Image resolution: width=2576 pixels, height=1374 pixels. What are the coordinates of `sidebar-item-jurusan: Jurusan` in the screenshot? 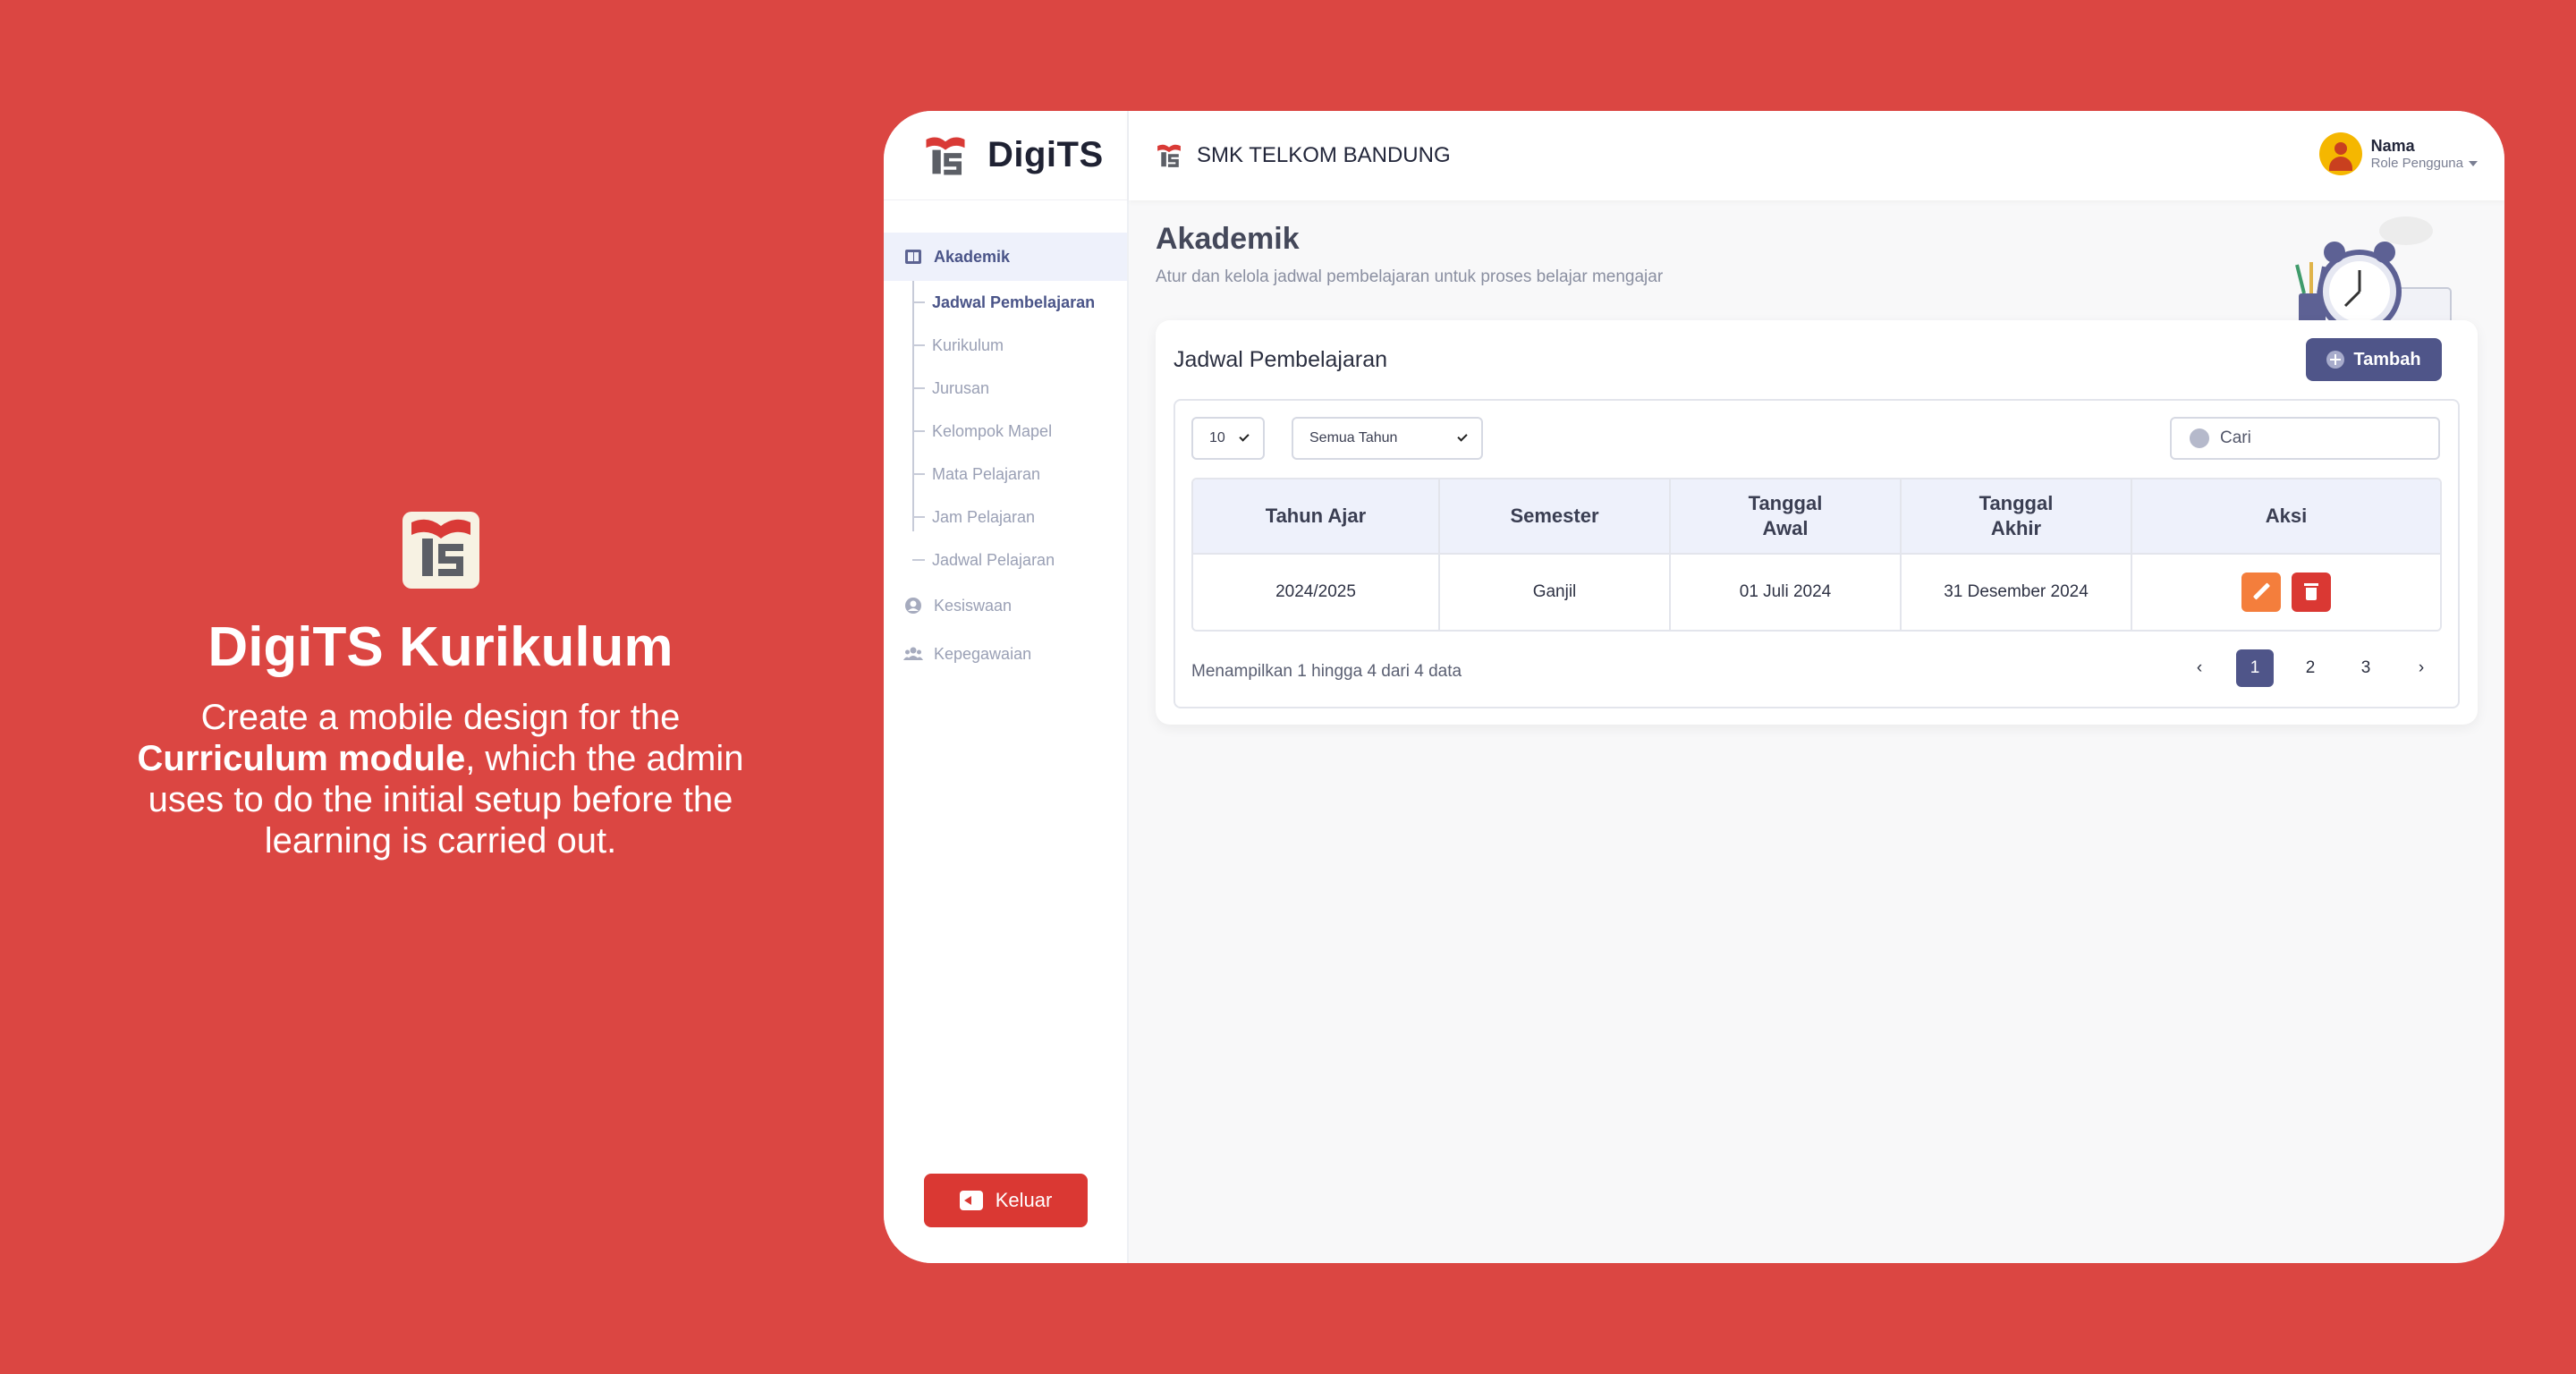 It's located at (1019, 388).